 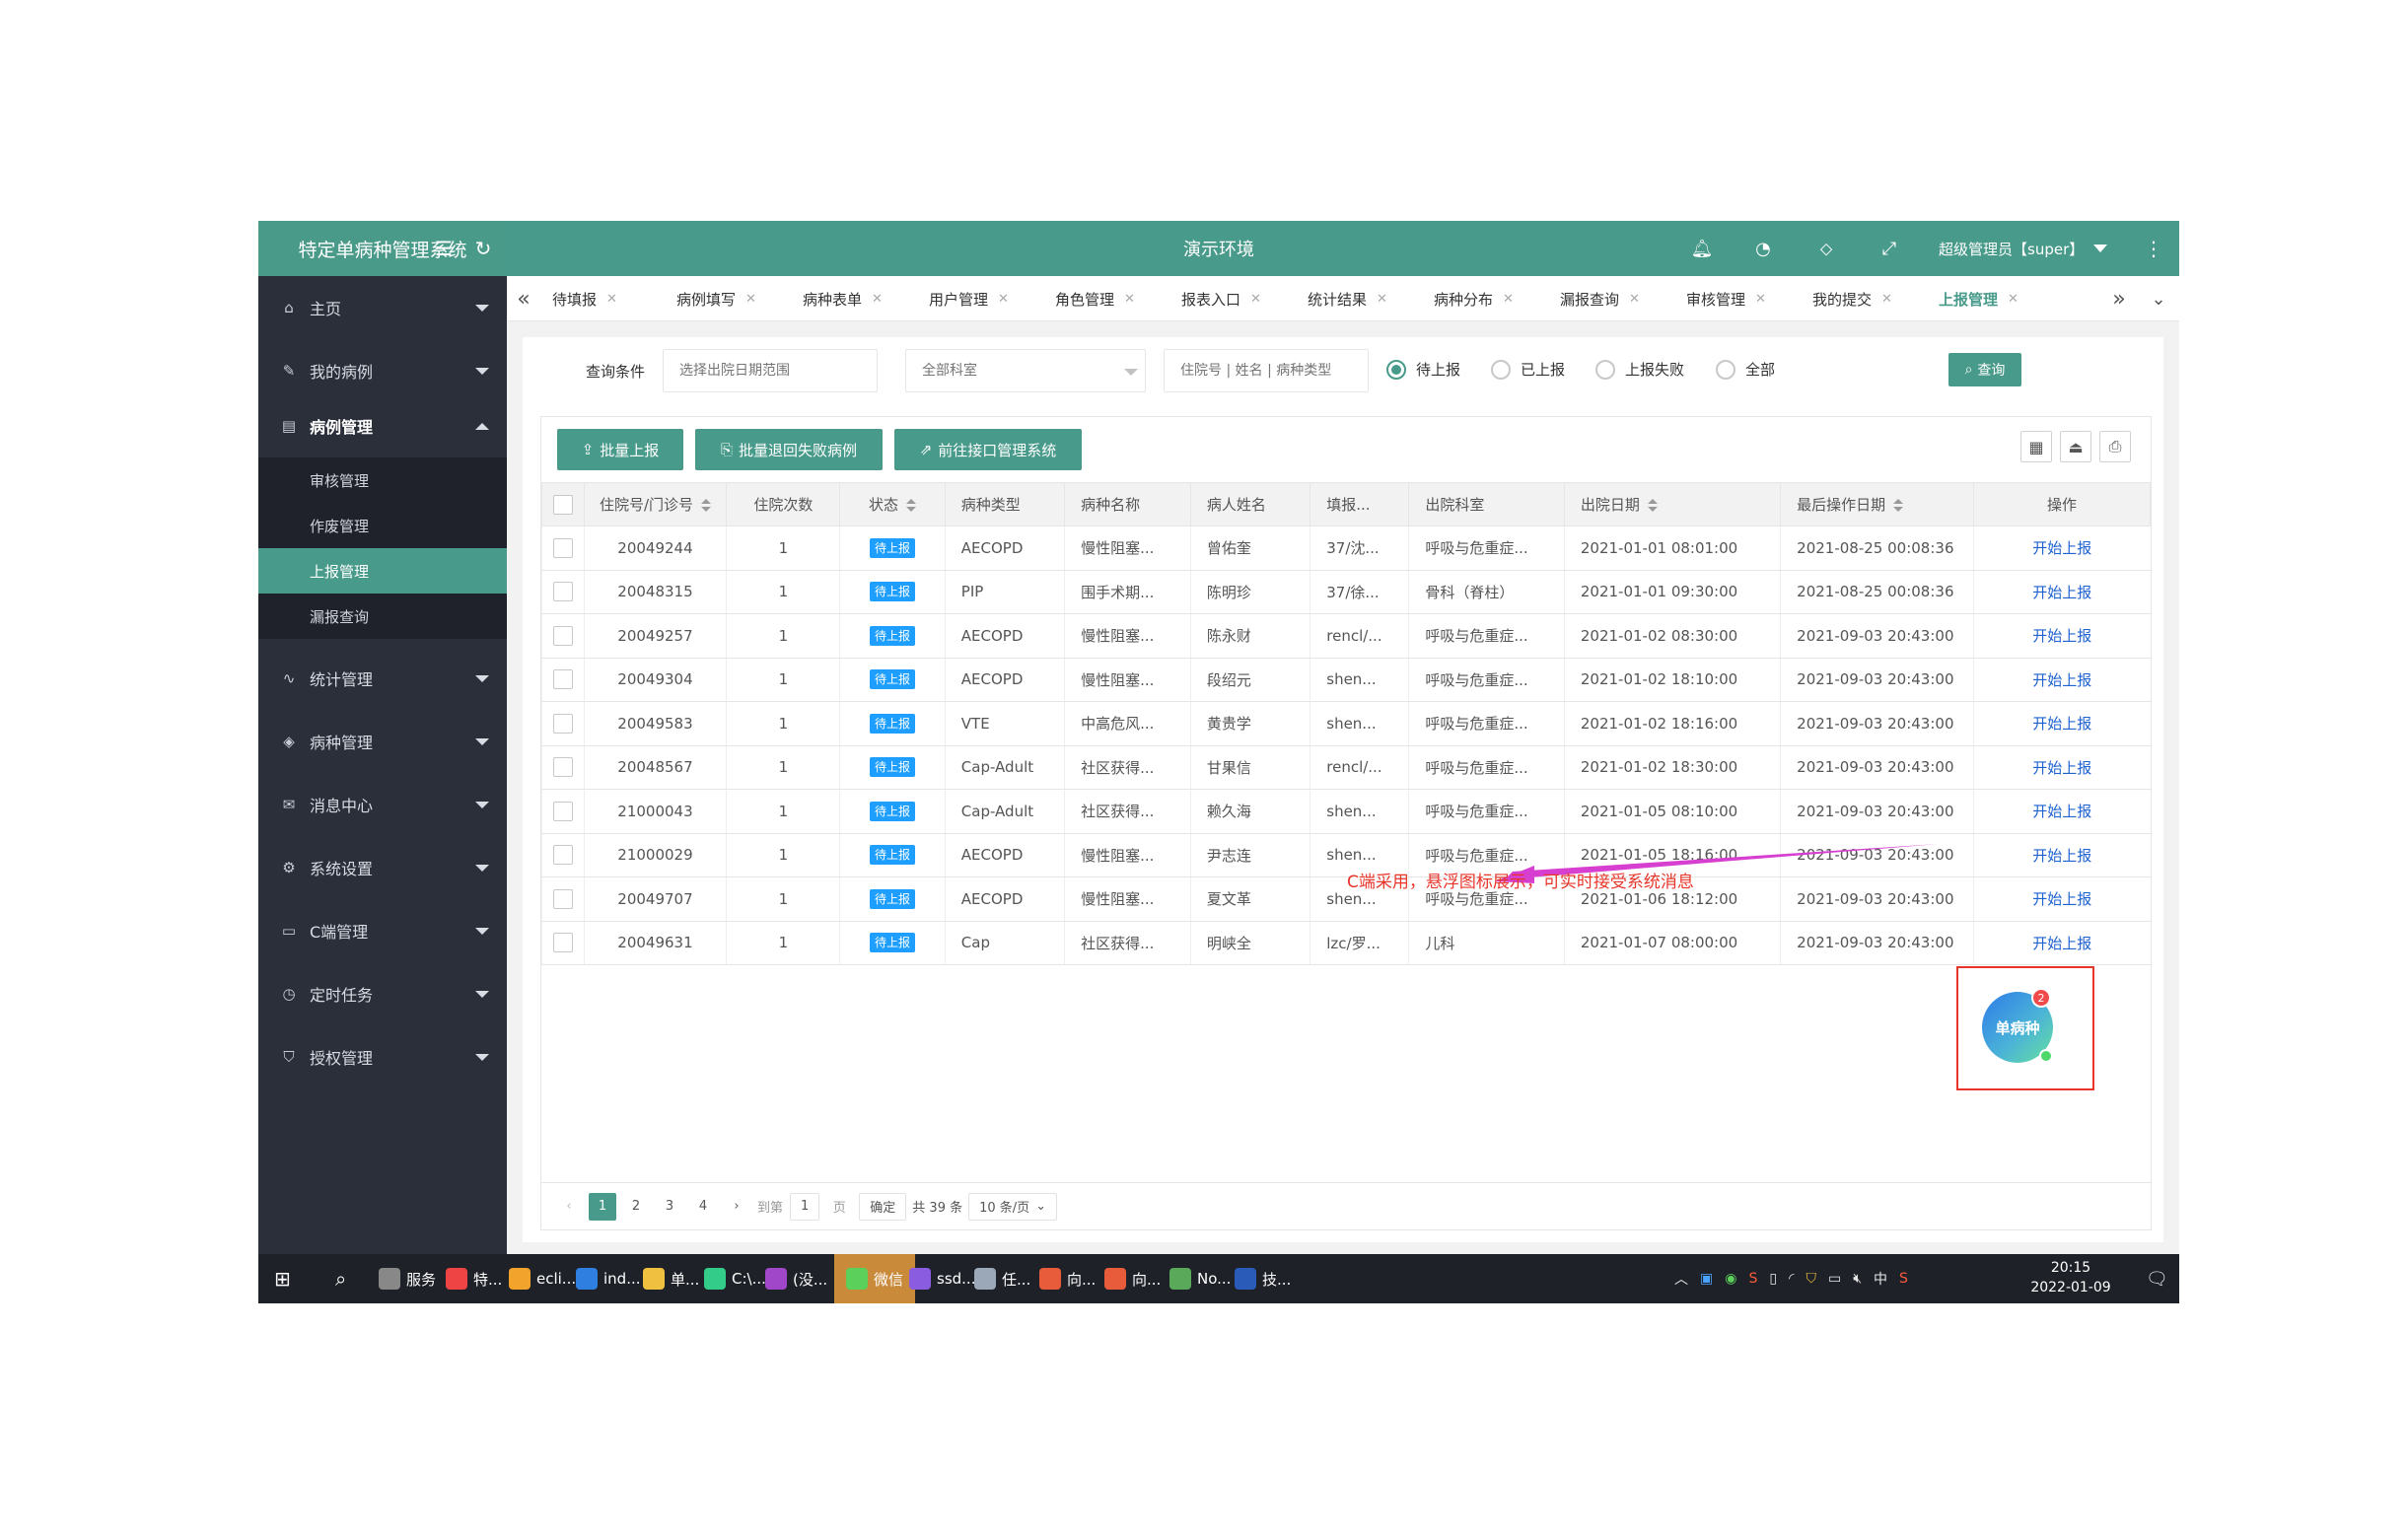 What do you see at coordinates (716, 298) in the screenshot?
I see `tab-case-fill: 病例填写 ✕` at bounding box center [716, 298].